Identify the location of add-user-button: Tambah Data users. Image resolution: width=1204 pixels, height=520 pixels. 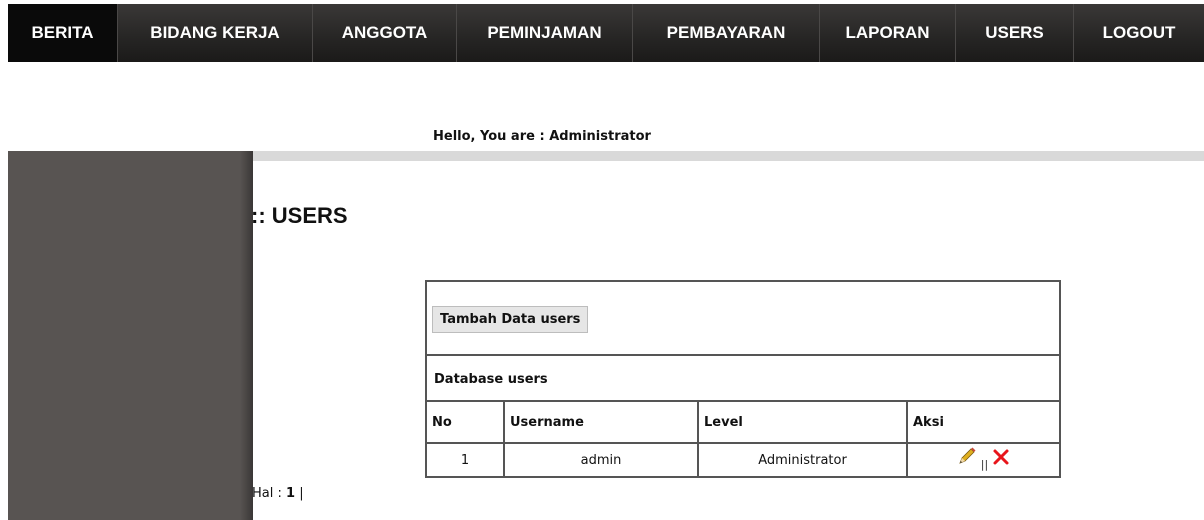
(510, 319).